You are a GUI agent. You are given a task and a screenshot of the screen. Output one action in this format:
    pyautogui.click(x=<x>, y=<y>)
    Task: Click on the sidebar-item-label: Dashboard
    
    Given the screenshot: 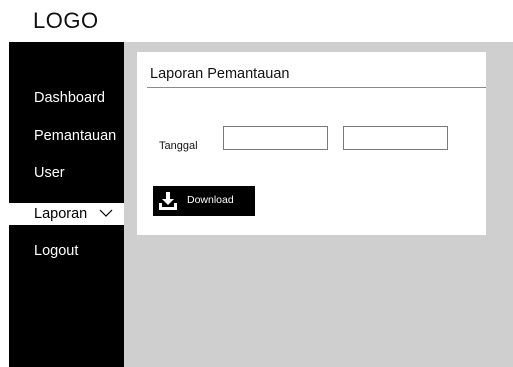 What is the action you would take?
    pyautogui.click(x=69, y=98)
    